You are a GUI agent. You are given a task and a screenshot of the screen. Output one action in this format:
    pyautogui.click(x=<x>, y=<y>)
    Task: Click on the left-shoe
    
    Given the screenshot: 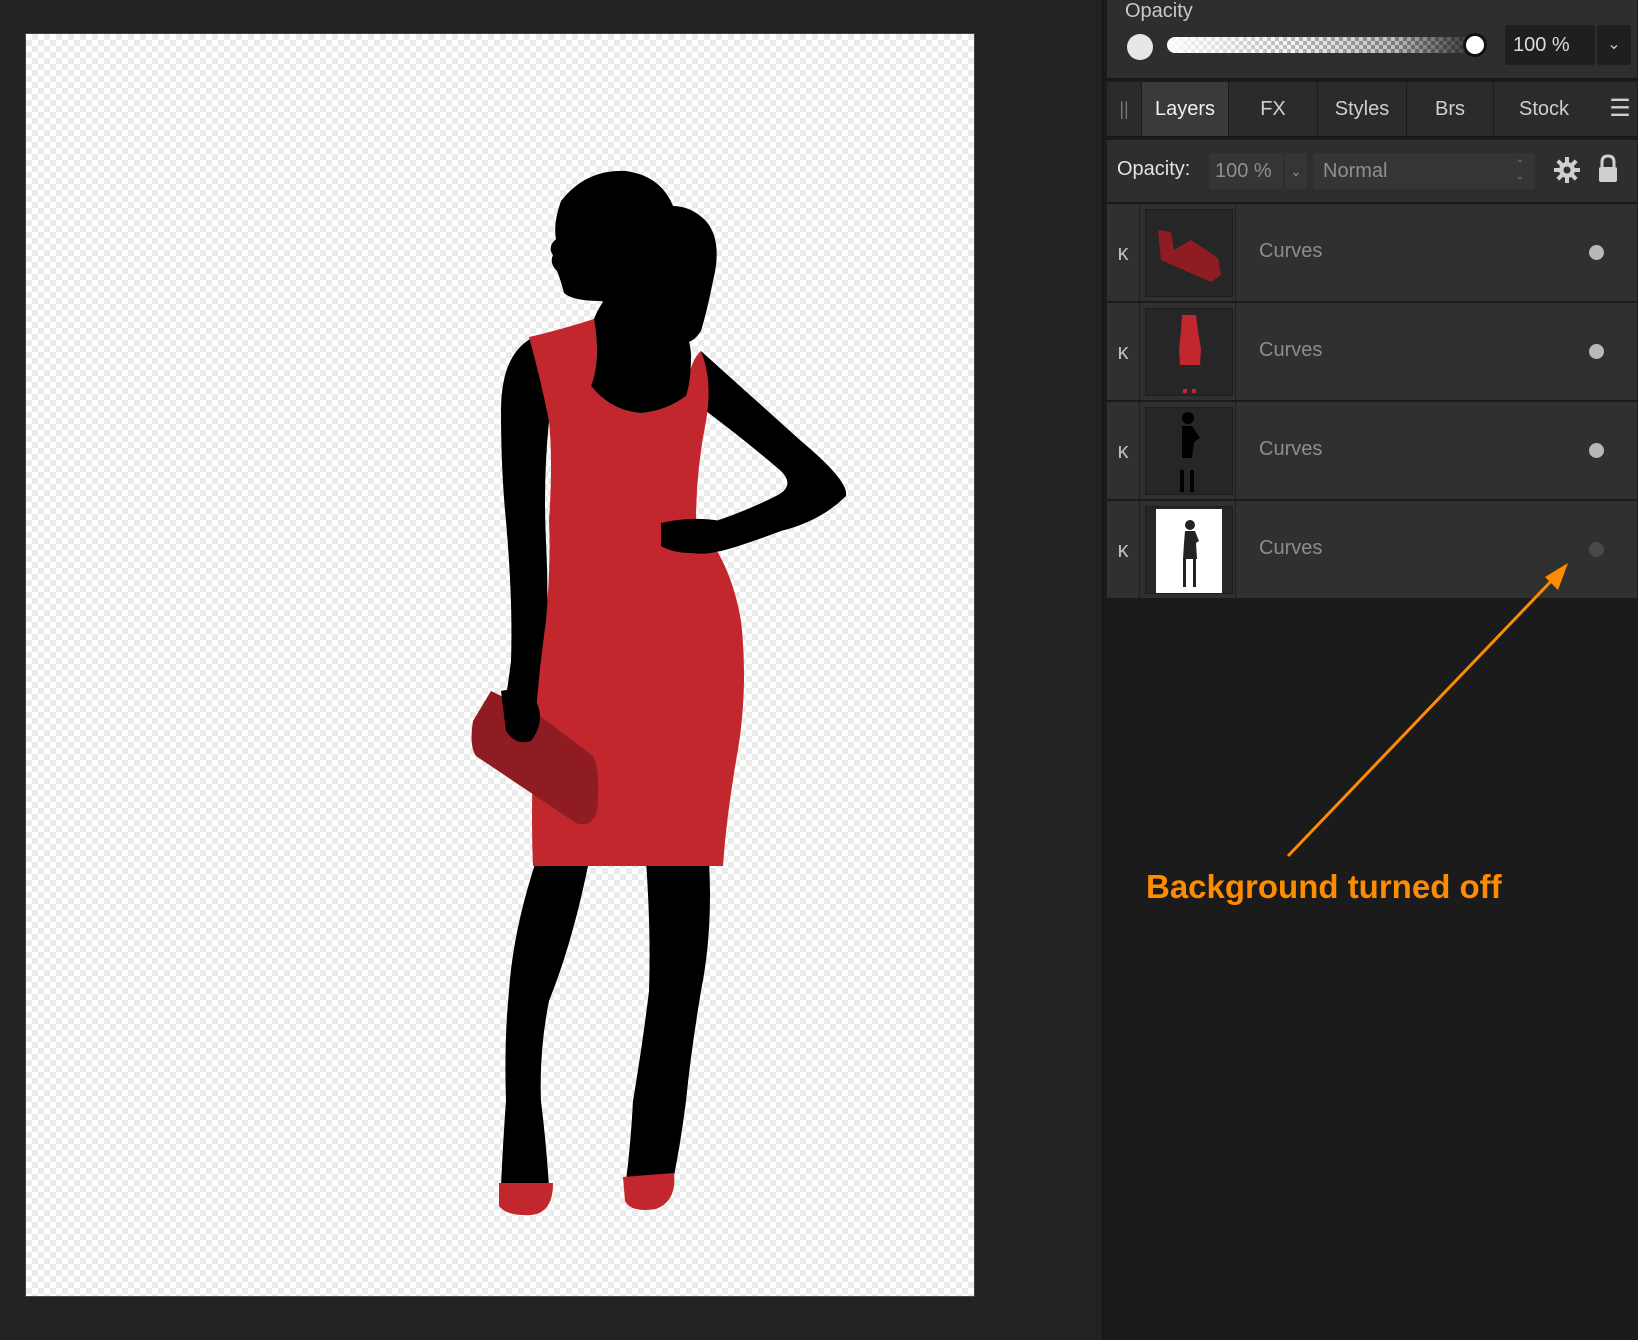 What is the action you would take?
    pyautogui.click(x=526, y=1199)
    